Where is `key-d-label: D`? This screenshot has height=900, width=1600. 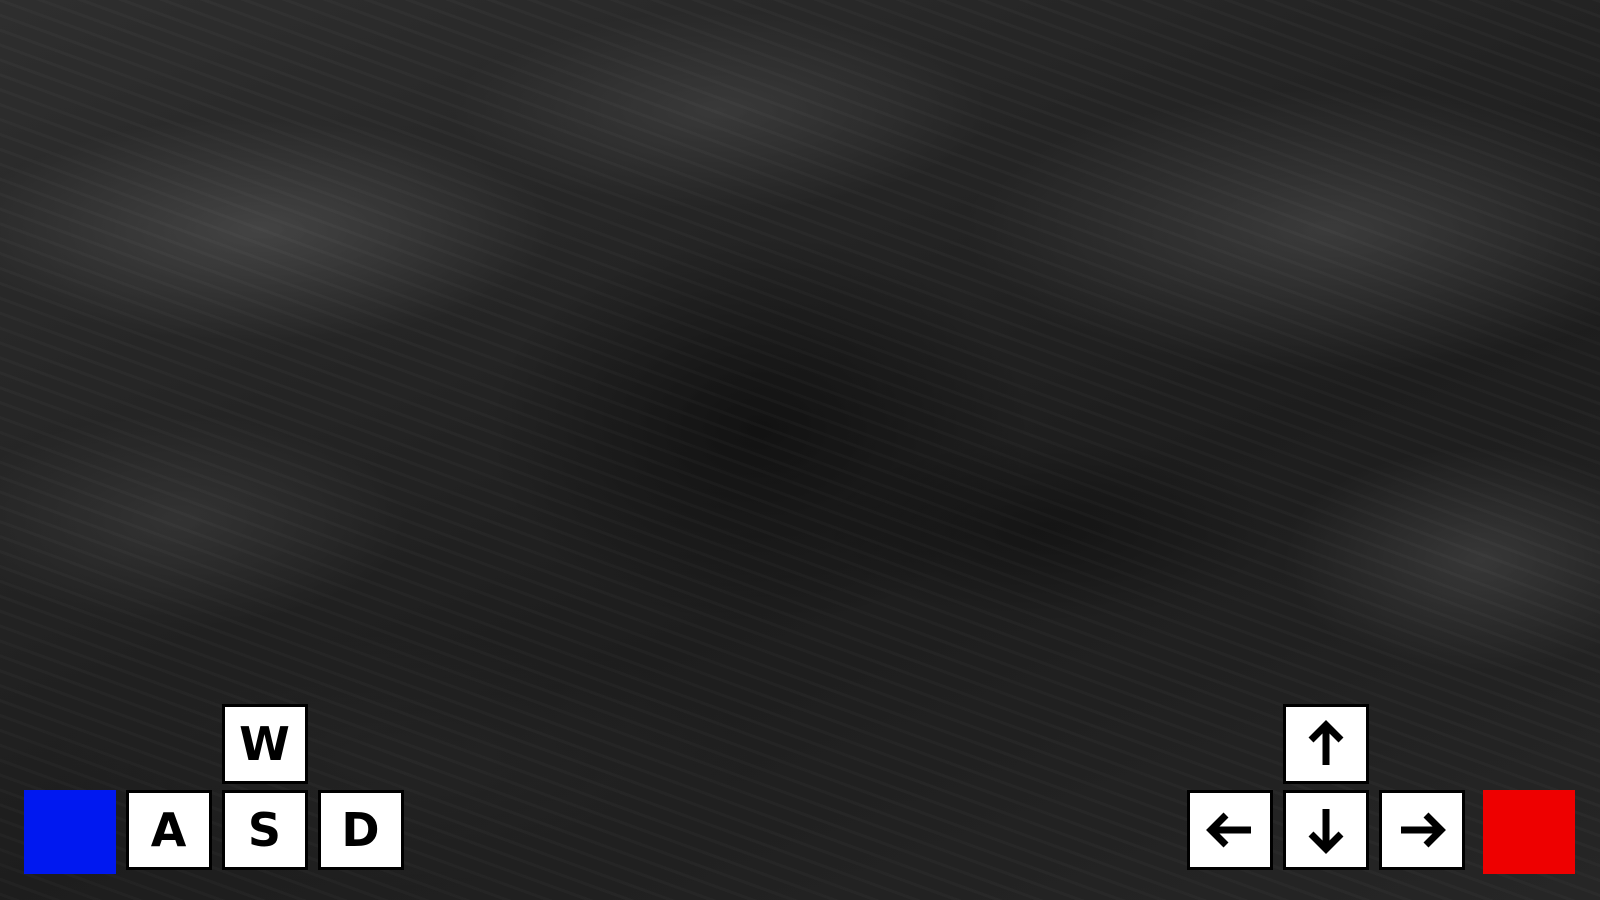 key-d-label: D is located at coordinates (361, 830).